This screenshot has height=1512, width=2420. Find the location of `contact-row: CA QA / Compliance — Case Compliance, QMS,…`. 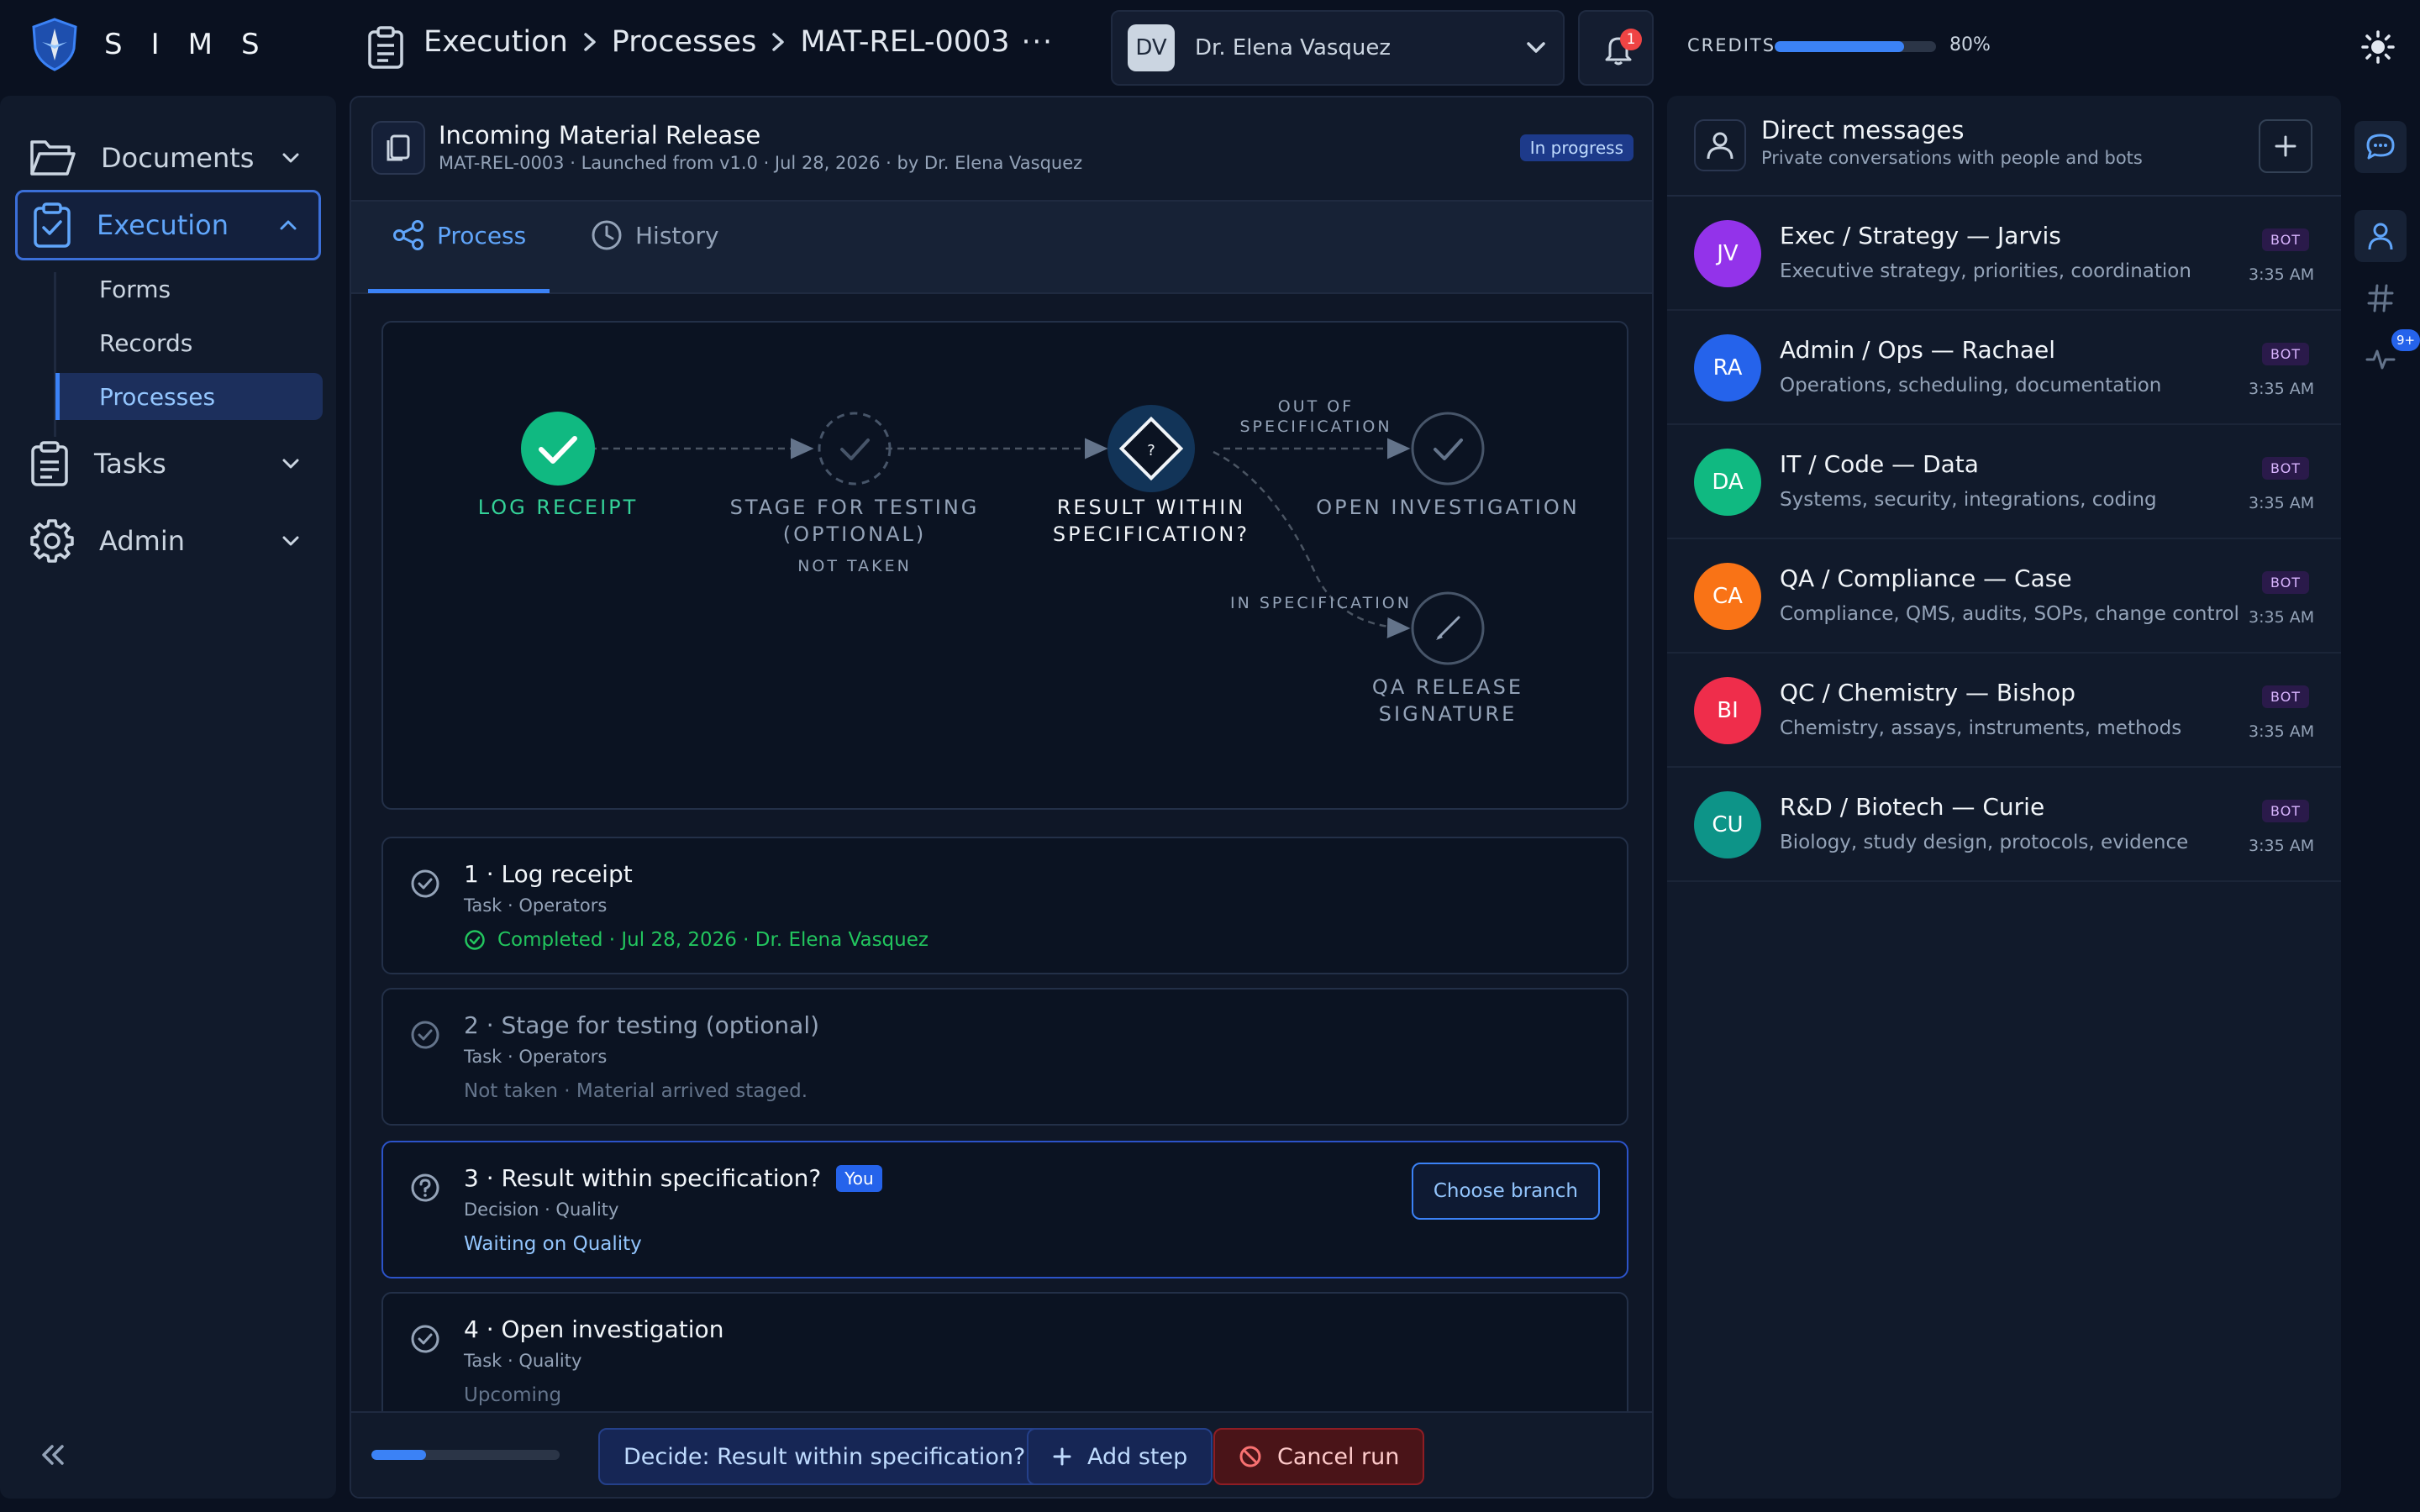

contact-row: CA QA / Compliance — Case Compliance, QMS,… is located at coordinates (2004, 596).